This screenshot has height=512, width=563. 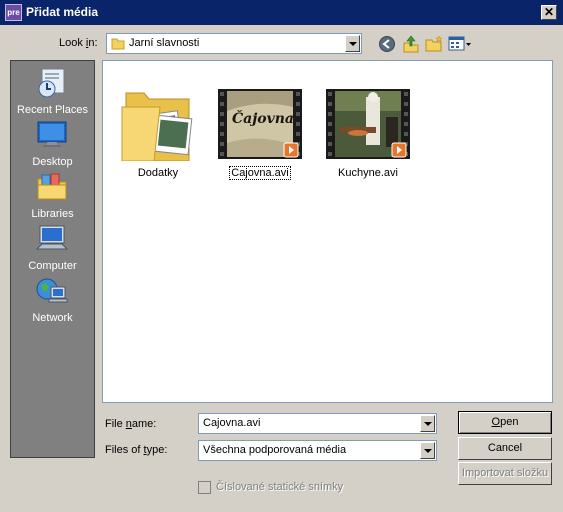 I want to click on network-icon, so click(x=52, y=290).